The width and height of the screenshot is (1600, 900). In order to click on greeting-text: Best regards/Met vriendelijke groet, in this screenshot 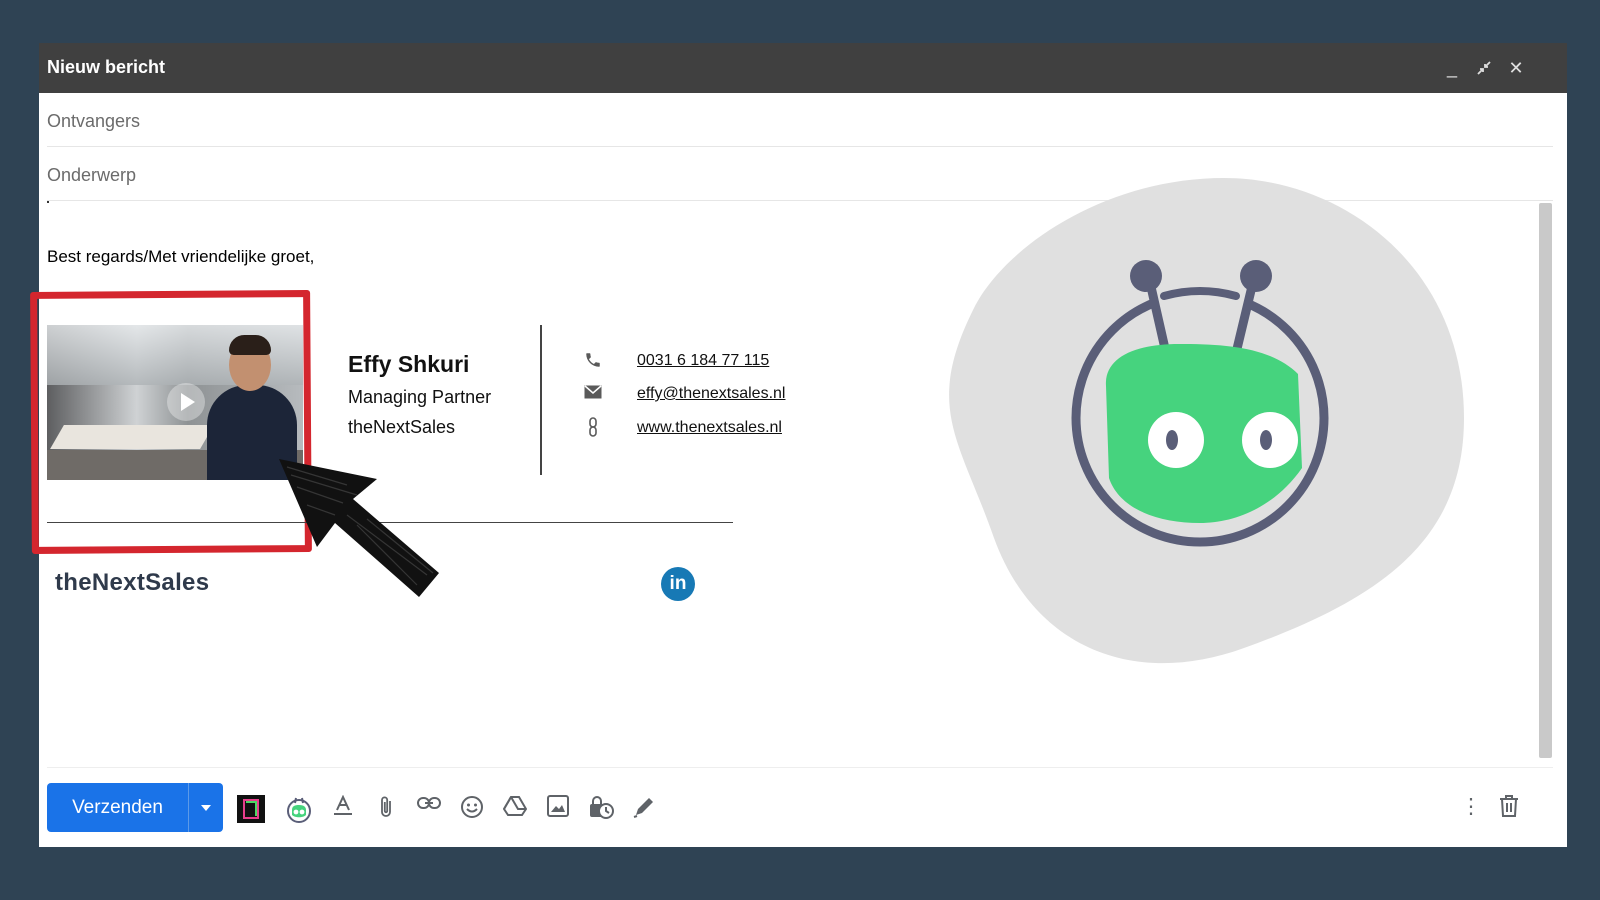, I will do `click(181, 256)`.